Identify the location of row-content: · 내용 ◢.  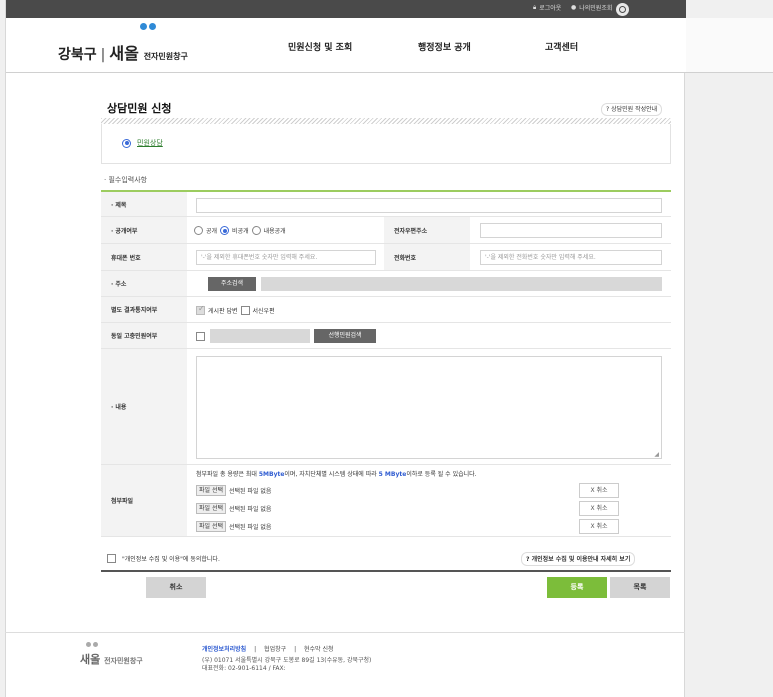
(386, 407).